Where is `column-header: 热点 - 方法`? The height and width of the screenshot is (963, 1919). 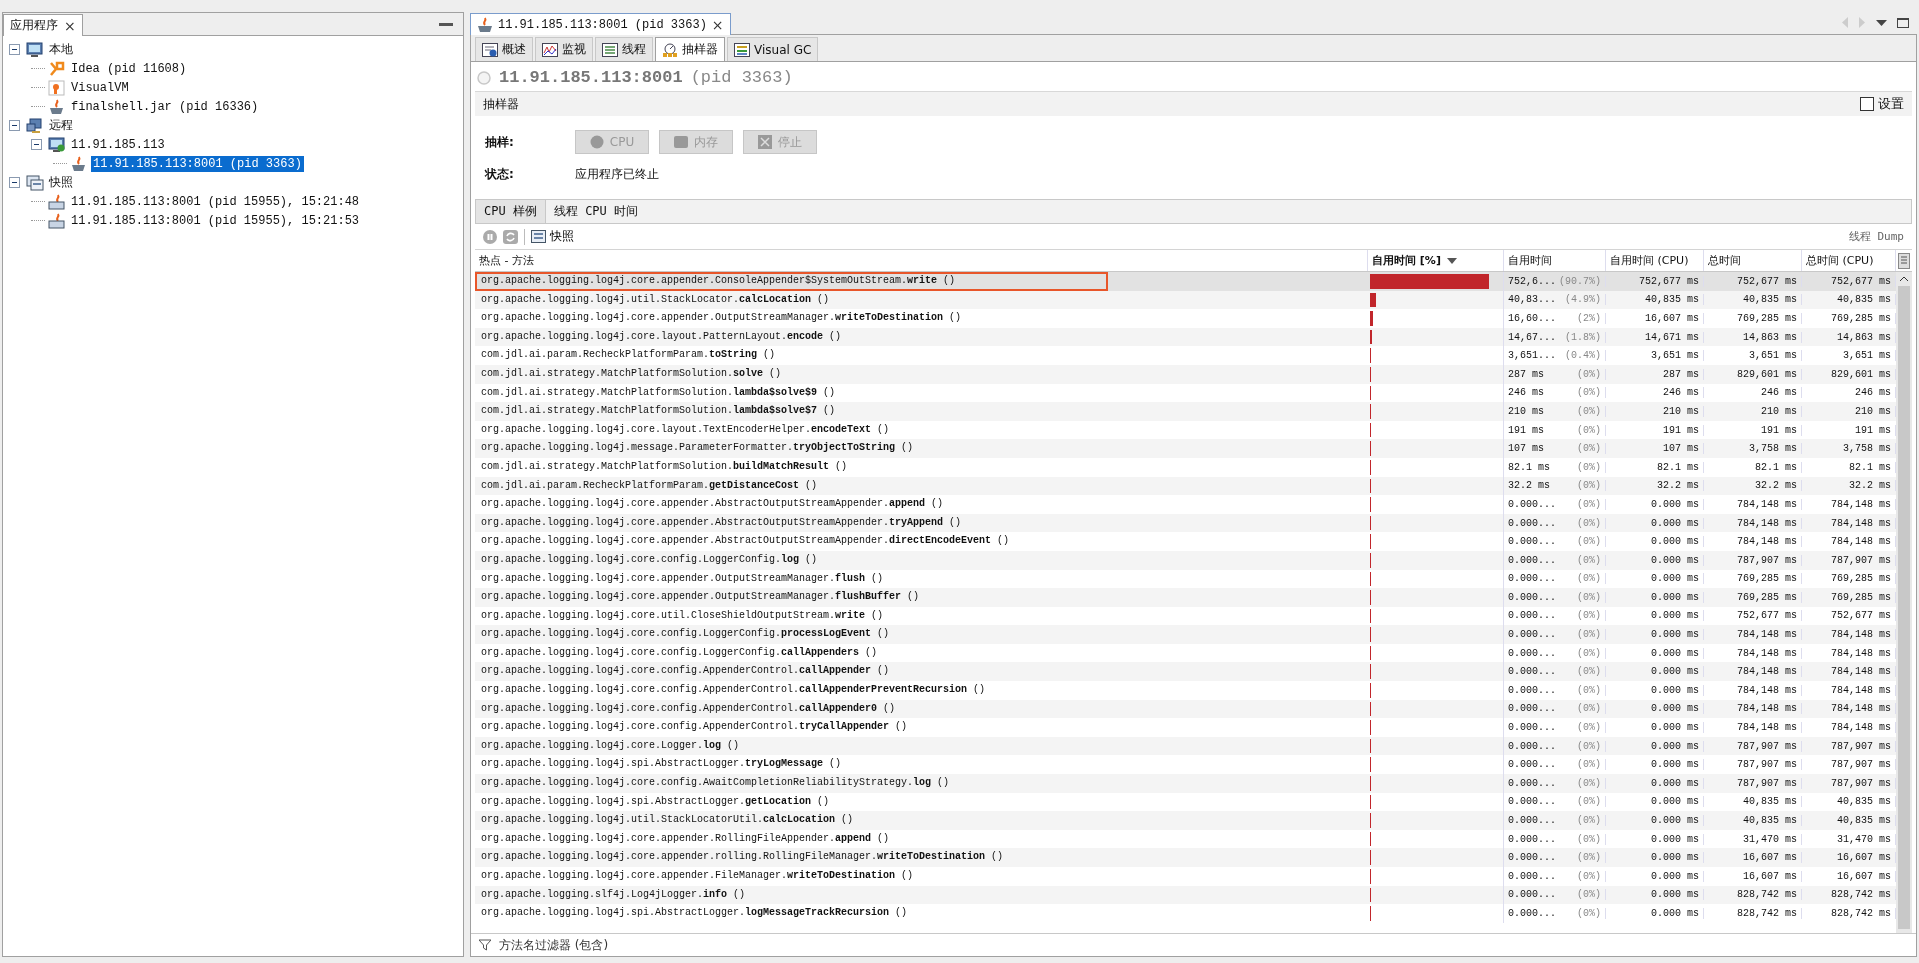 column-header: 热点 - 方法 is located at coordinates (921, 260).